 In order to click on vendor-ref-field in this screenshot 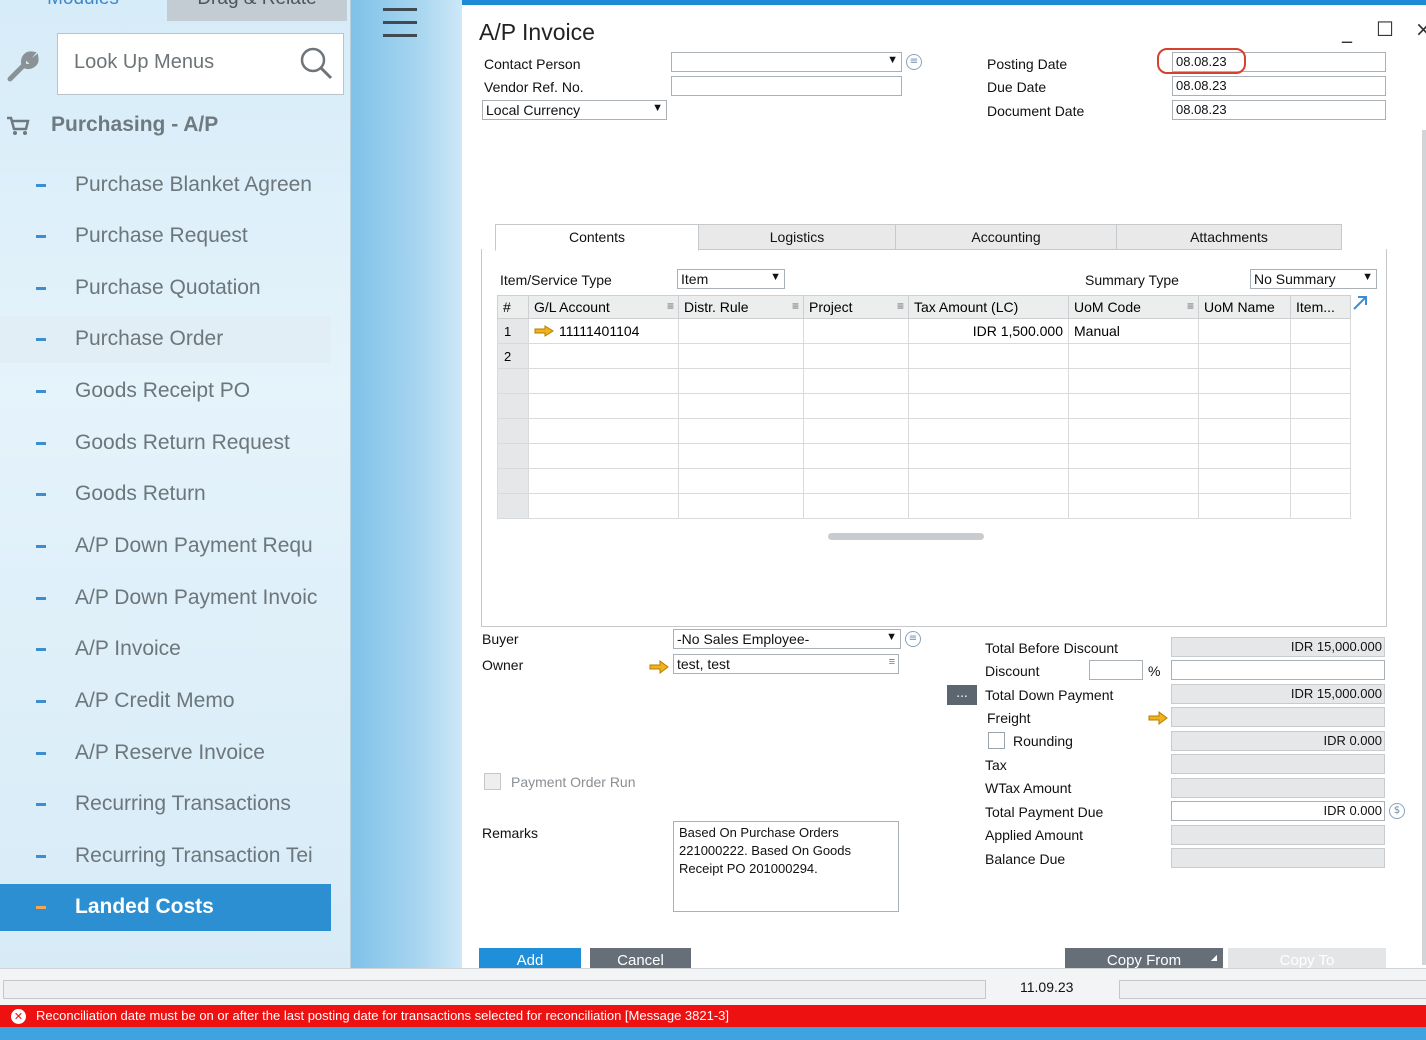, I will do `click(786, 86)`.